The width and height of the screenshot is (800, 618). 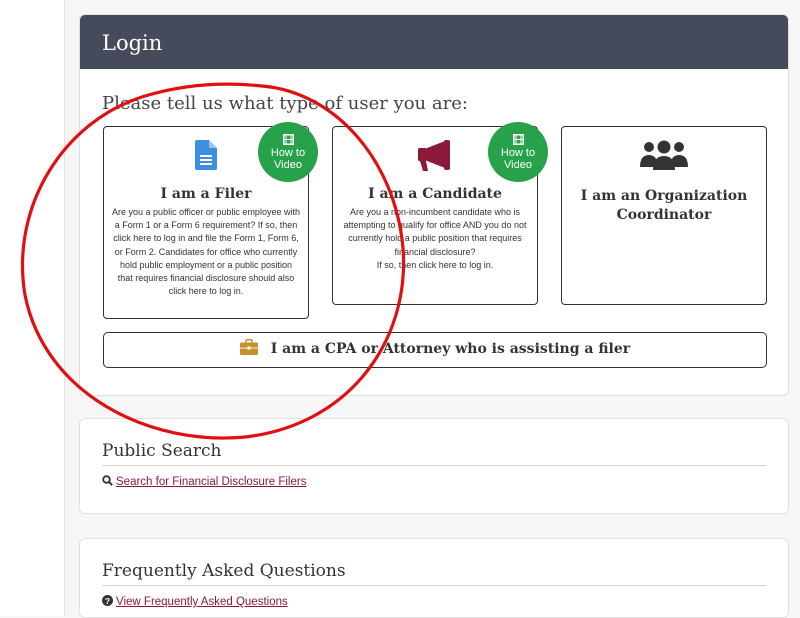 What do you see at coordinates (434, 155) in the screenshot?
I see `megaphone-icon` at bounding box center [434, 155].